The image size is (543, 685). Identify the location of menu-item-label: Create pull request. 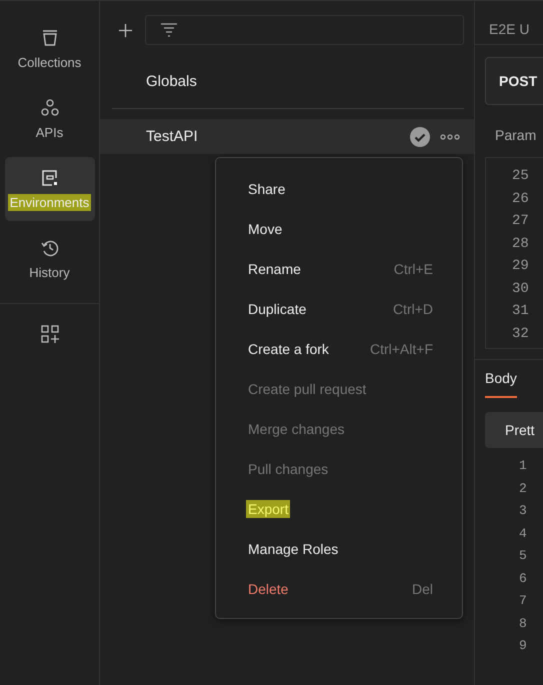
(307, 389).